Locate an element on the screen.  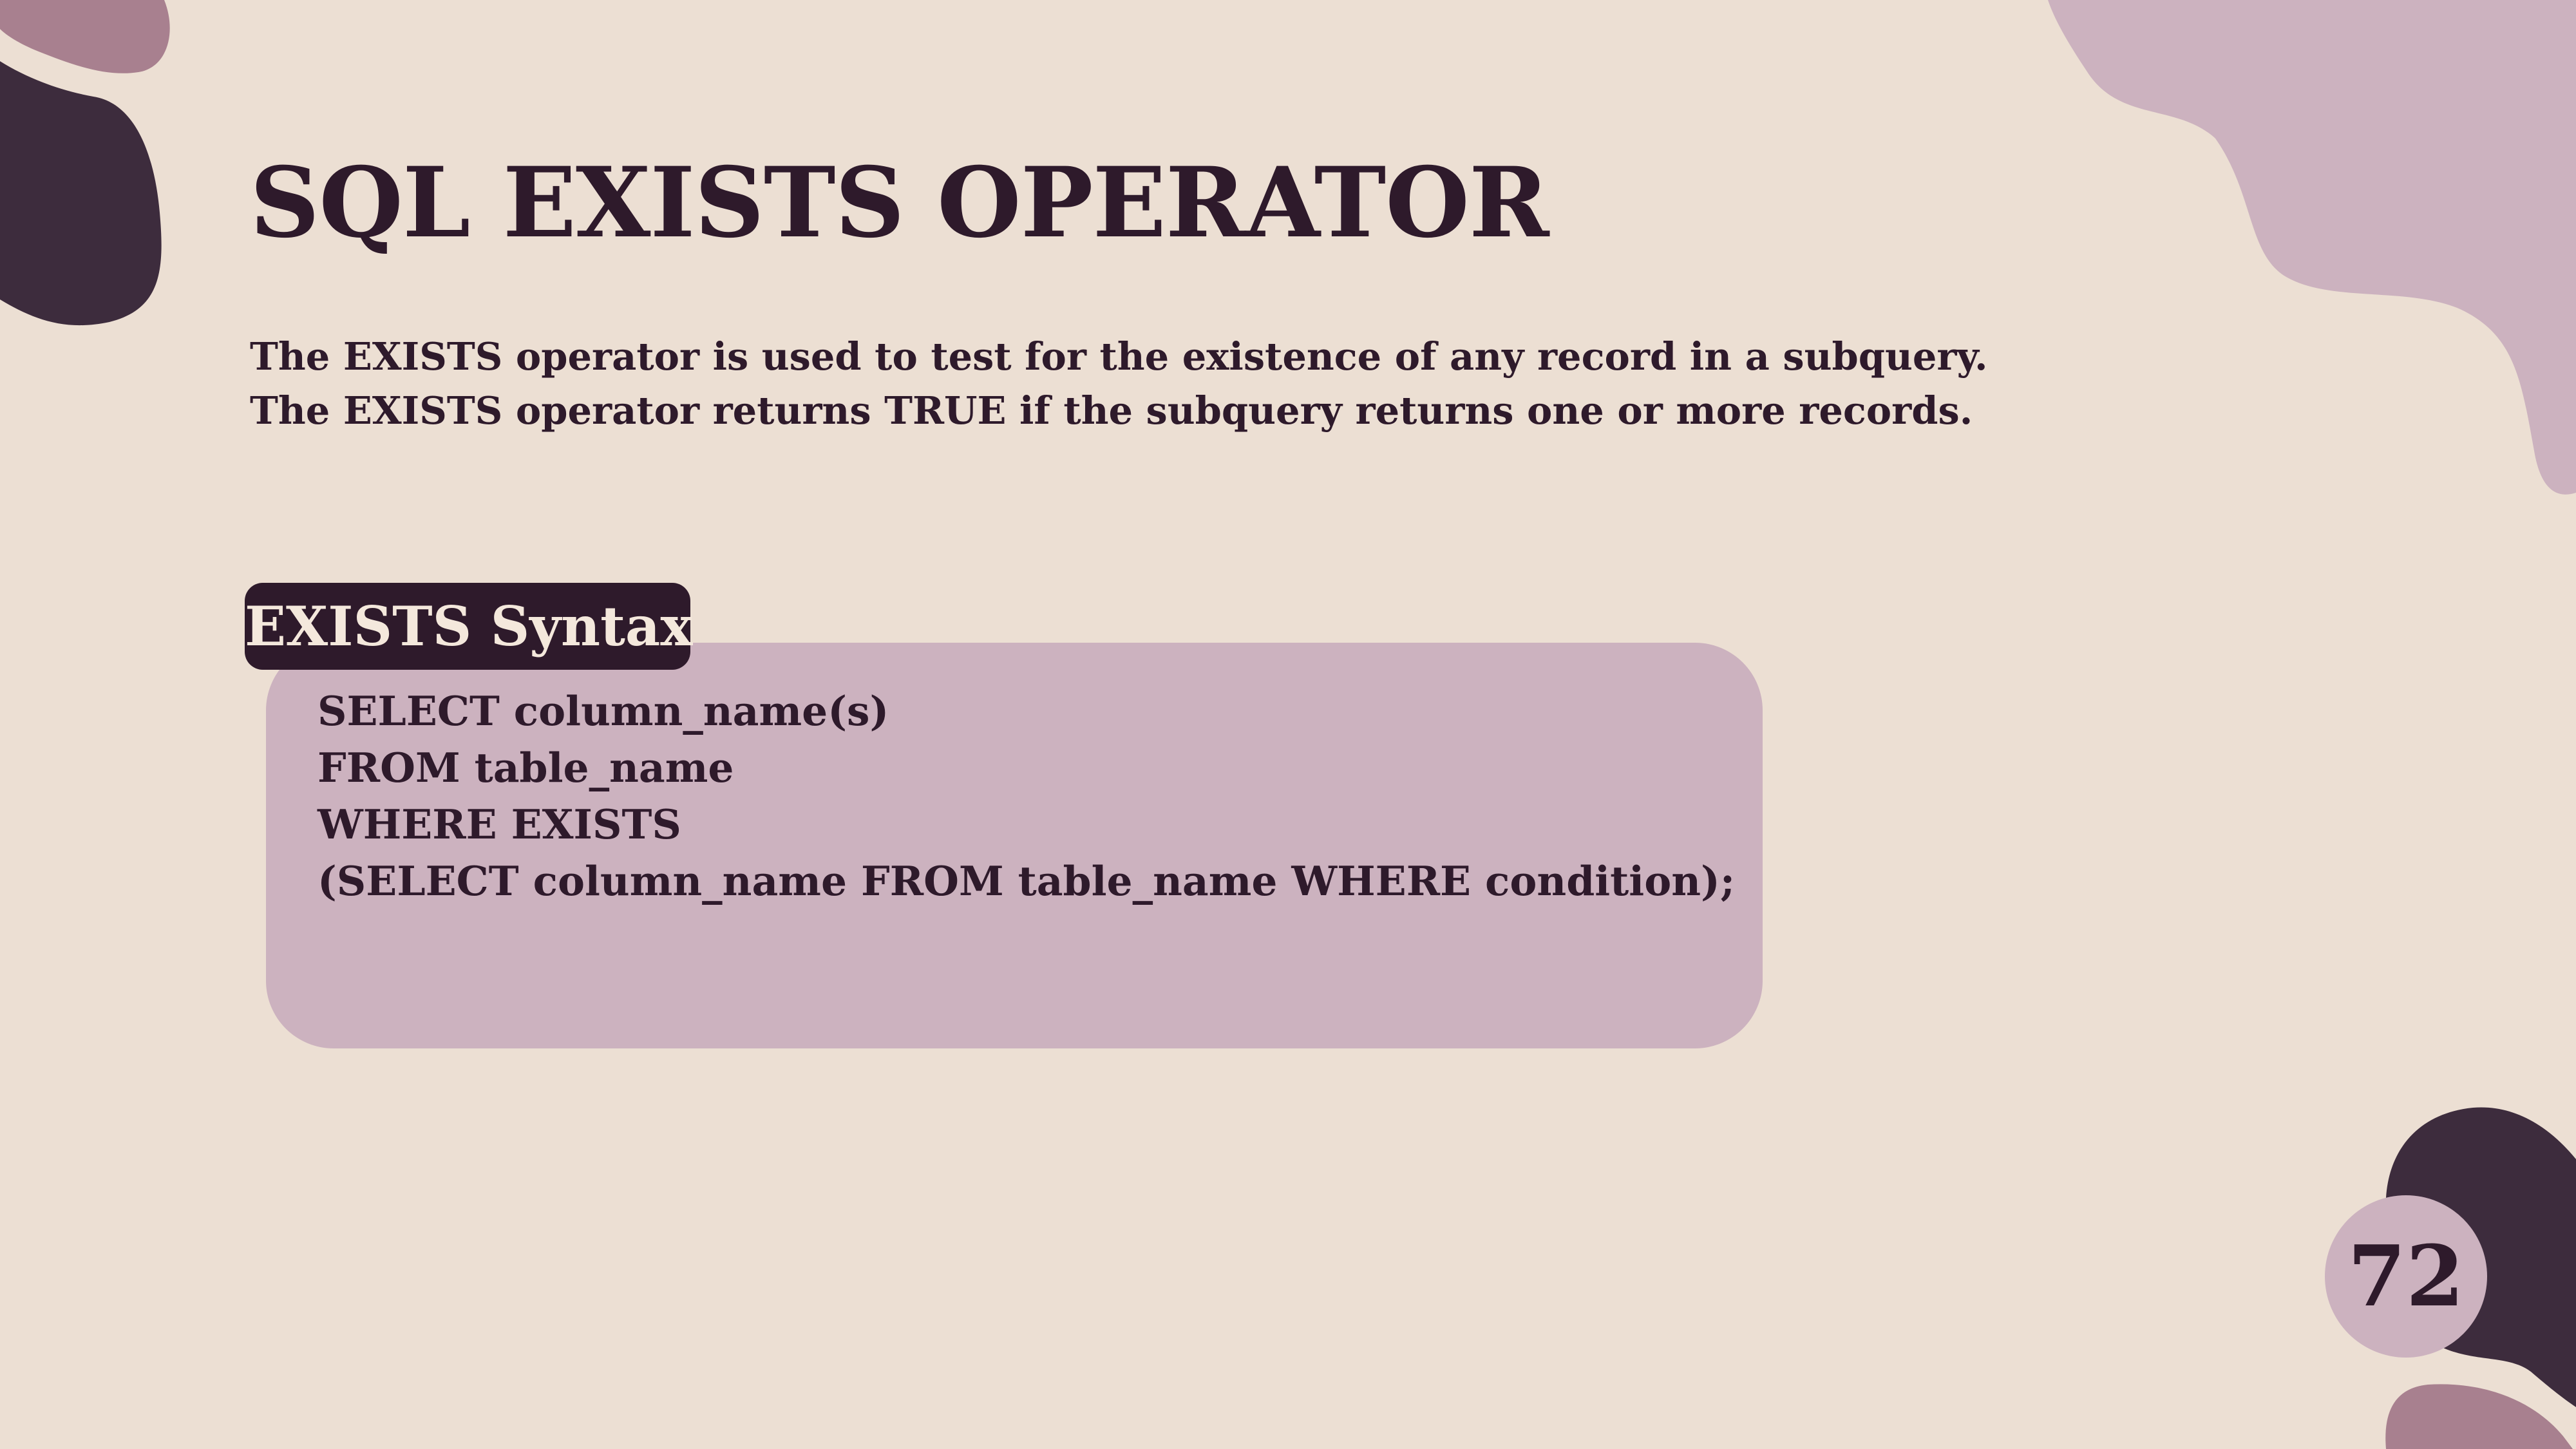
code-line: WHERE EXISTS is located at coordinates (499, 824).